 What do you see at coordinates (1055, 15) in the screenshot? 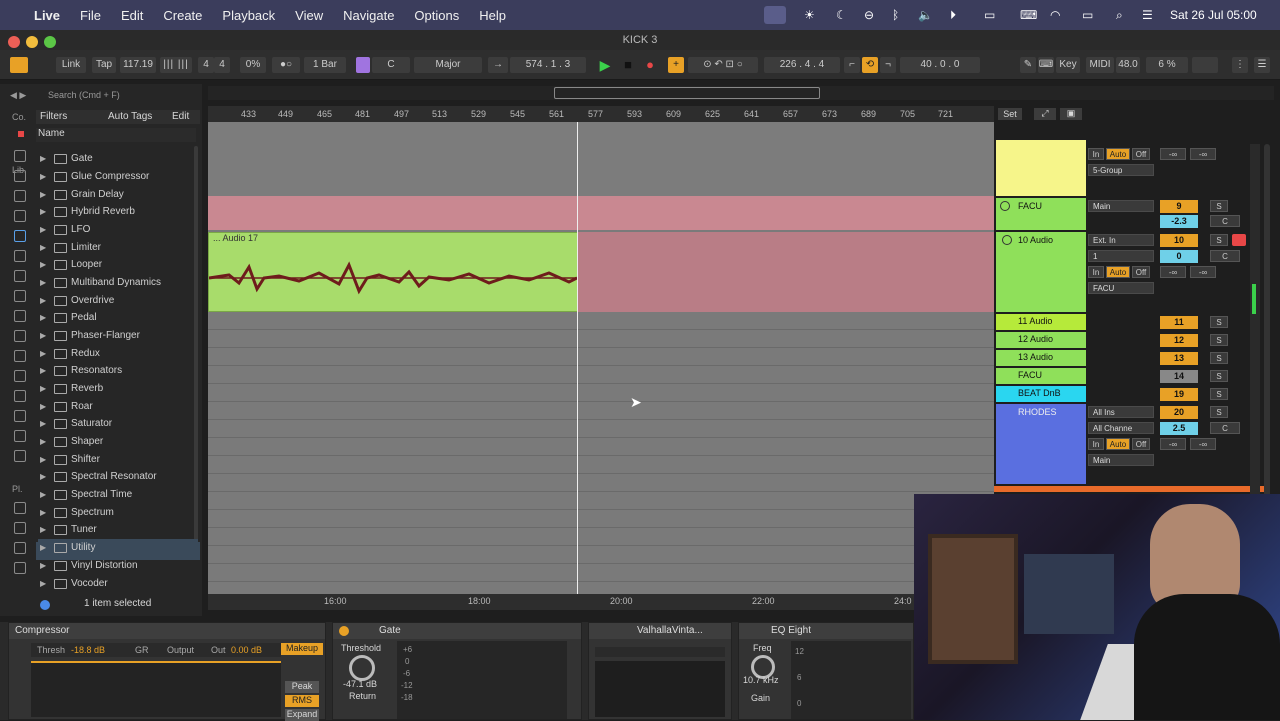
I see `wifi-icon: ◠` at bounding box center [1055, 15].